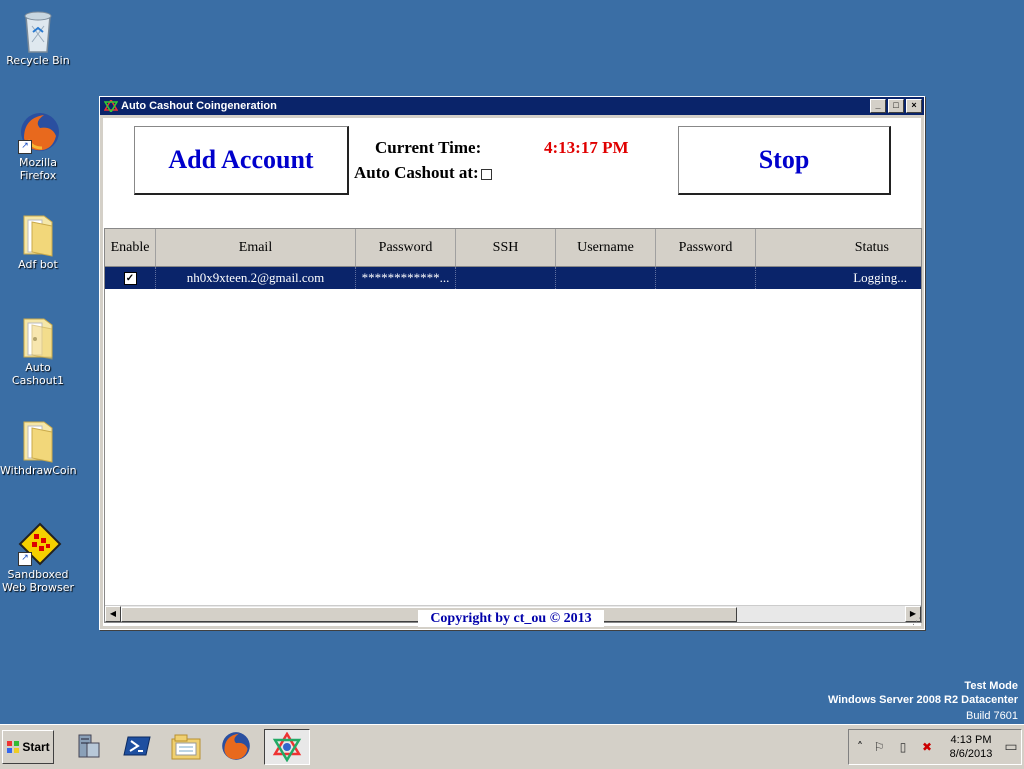 The width and height of the screenshot is (1024, 769). I want to click on build-label: Build 7601, so click(992, 716).